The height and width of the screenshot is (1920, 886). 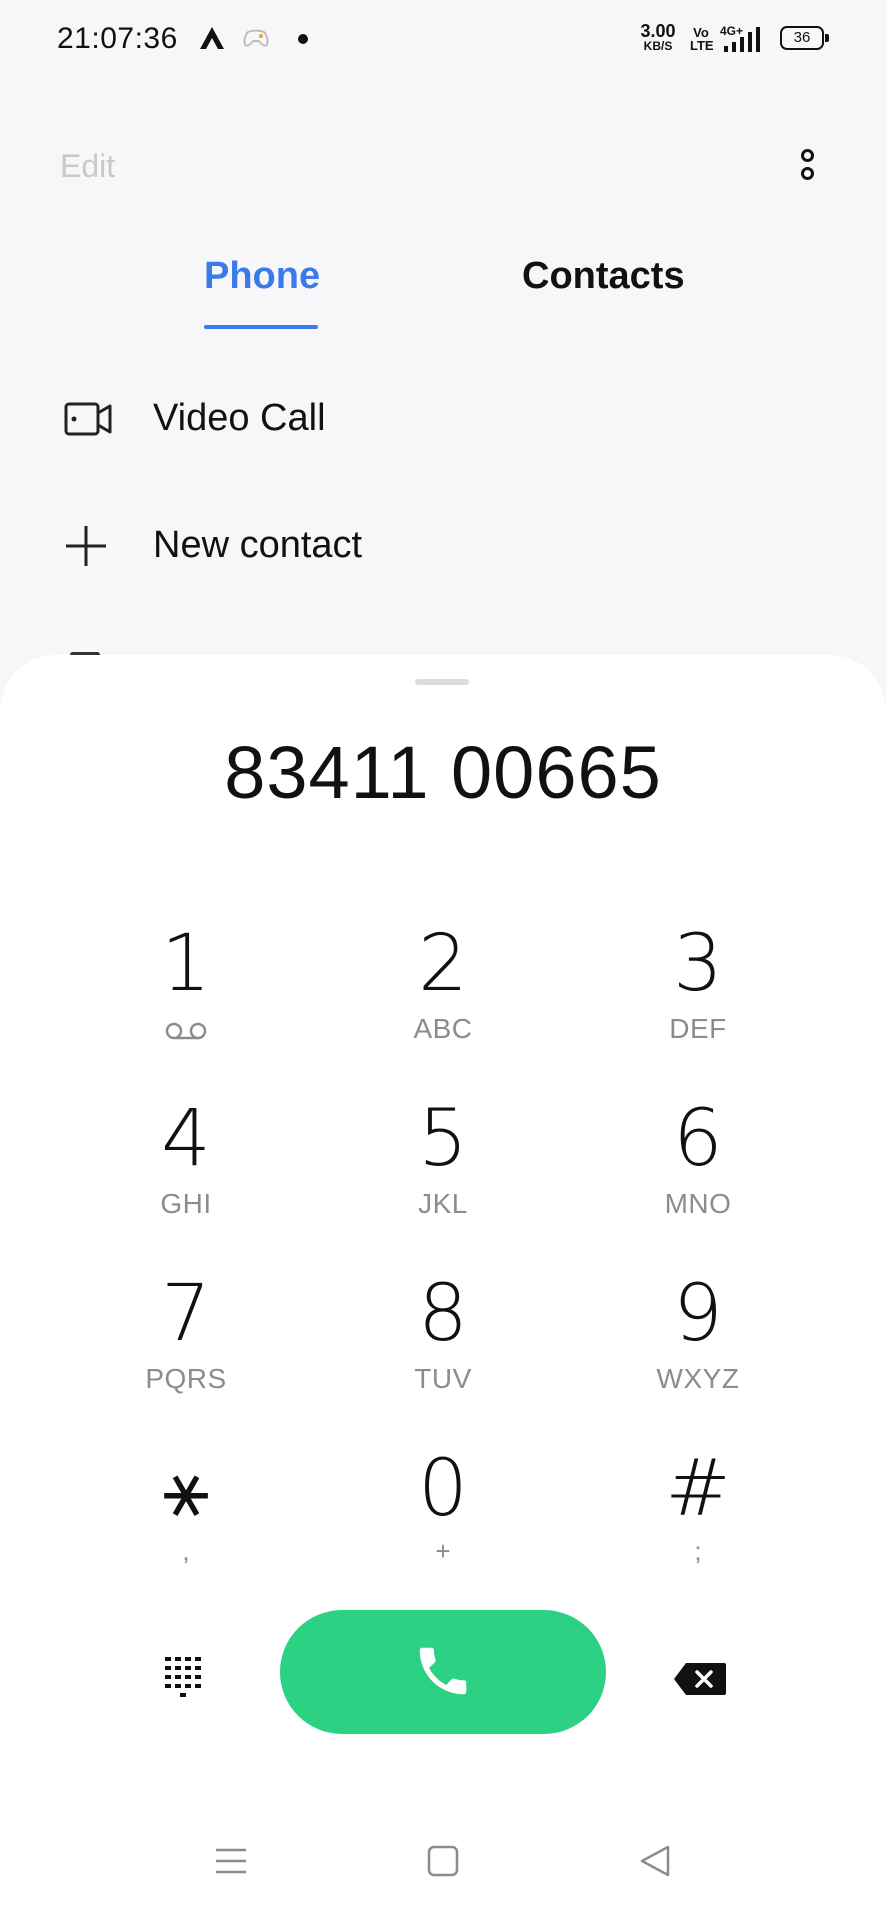 I want to click on notification-a-icon, so click(x=212, y=38).